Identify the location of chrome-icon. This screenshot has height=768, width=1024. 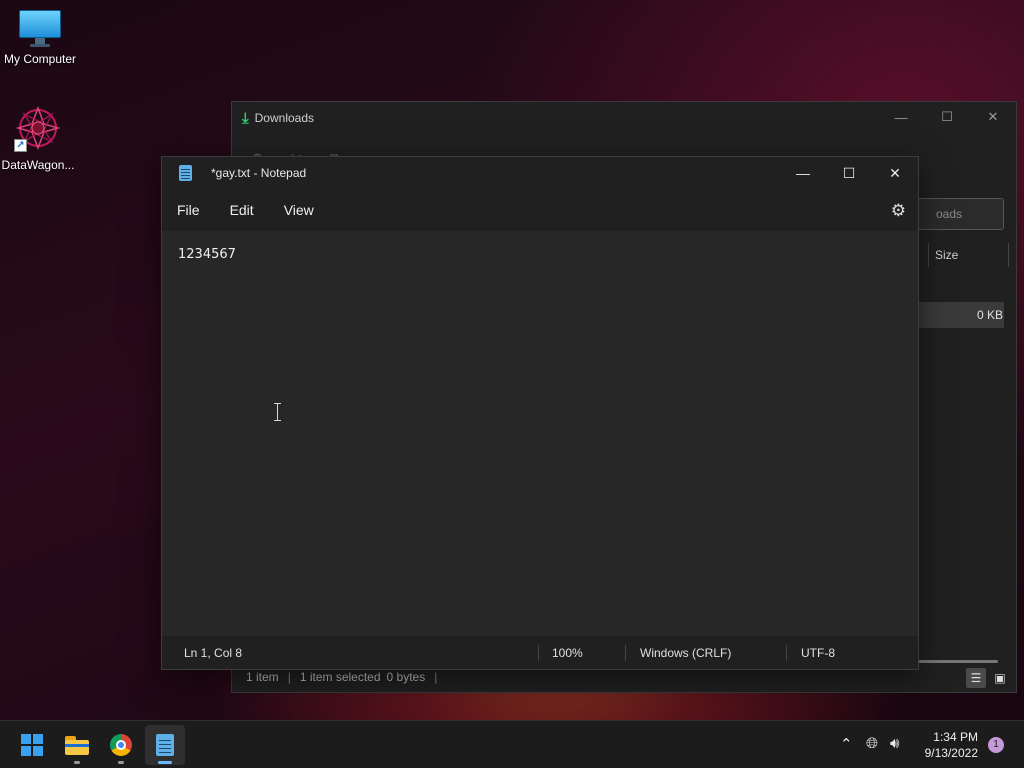
(121, 745).